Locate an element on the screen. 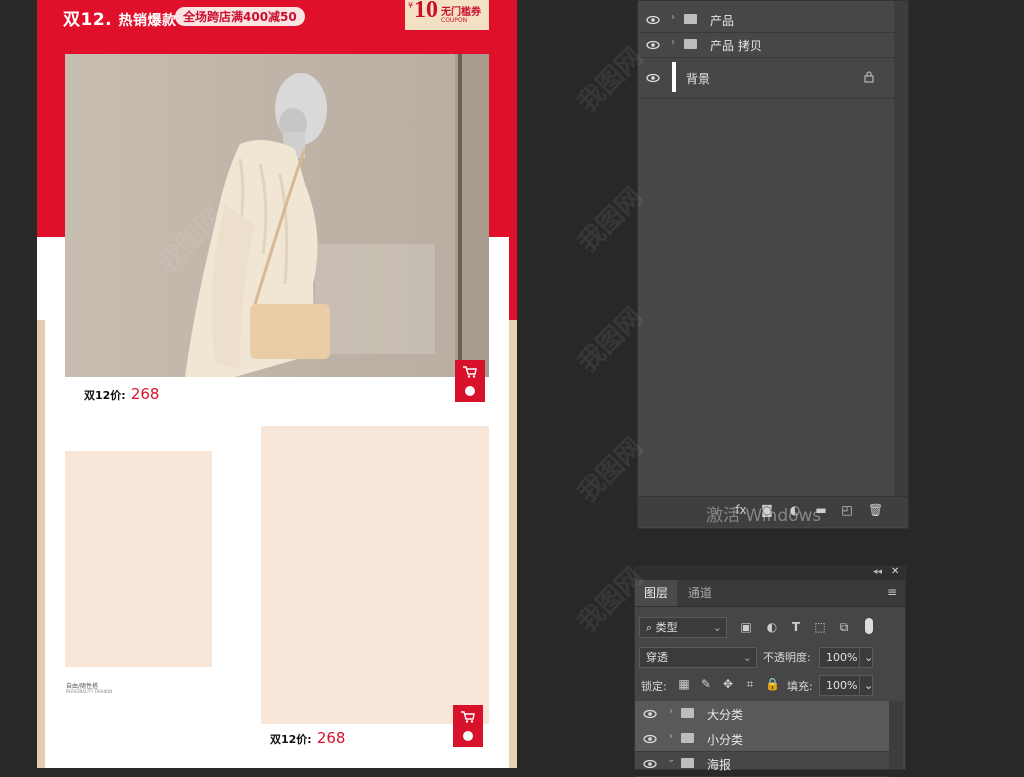 This screenshot has width=1024, height=777. layer-name: 产品 is located at coordinates (722, 21).